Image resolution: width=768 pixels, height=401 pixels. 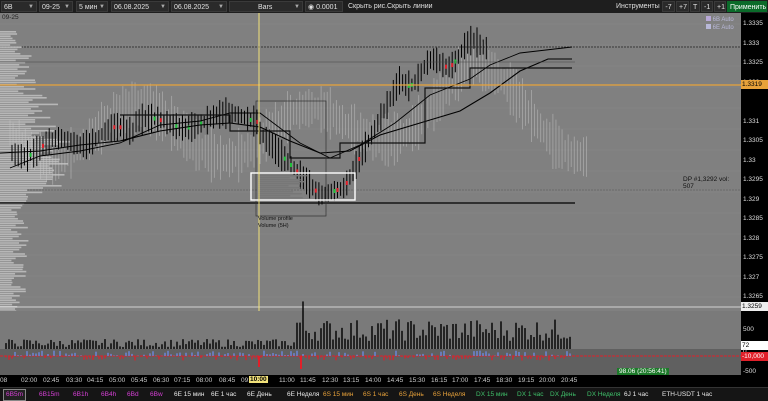 What do you see at coordinates (74, 380) in the screenshot?
I see `time-label: 03:30` at bounding box center [74, 380].